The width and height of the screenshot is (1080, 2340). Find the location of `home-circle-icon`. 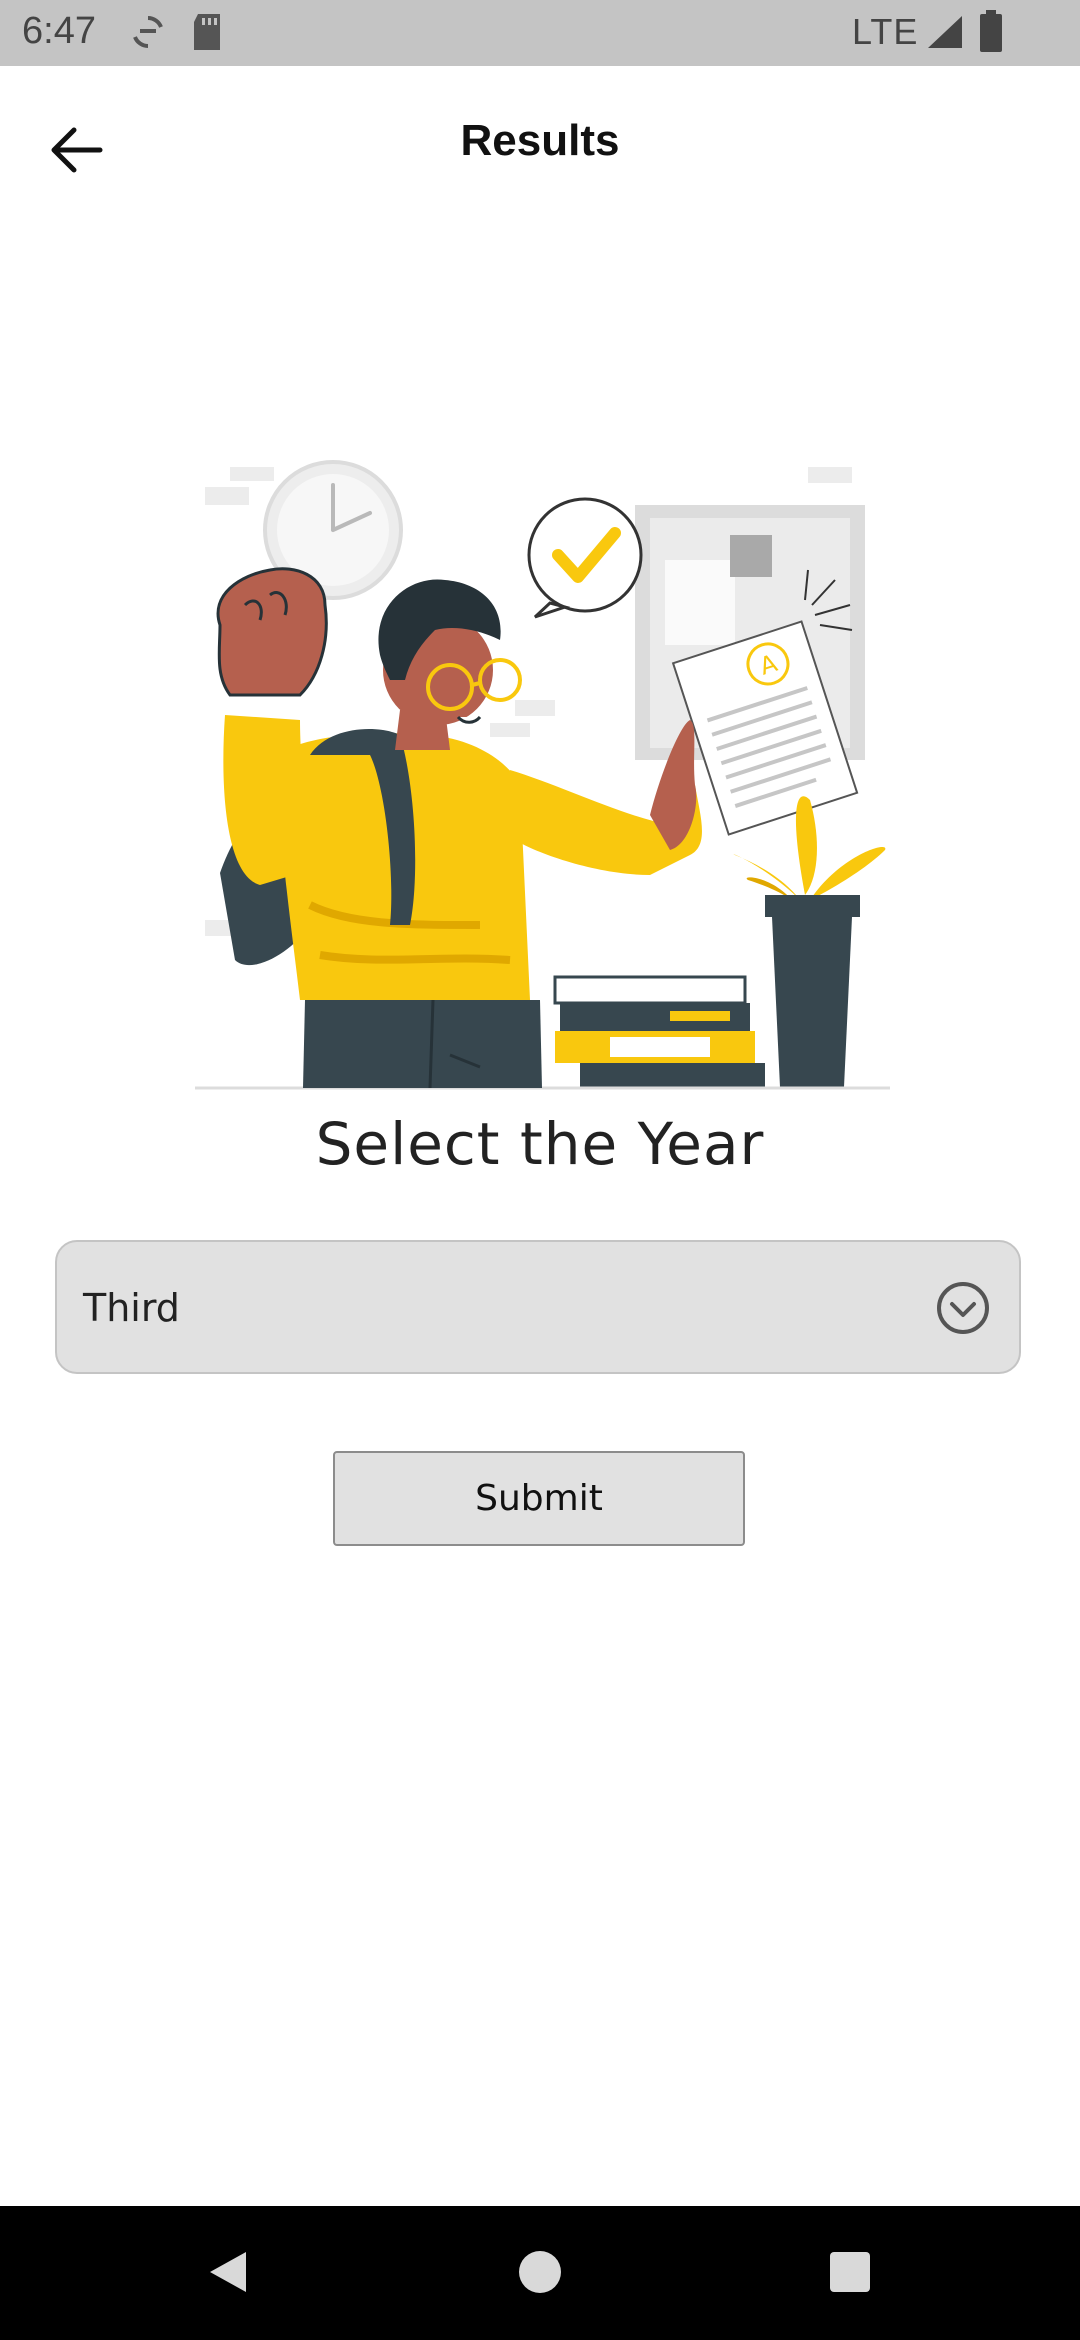

home-circle-icon is located at coordinates (540, 2272).